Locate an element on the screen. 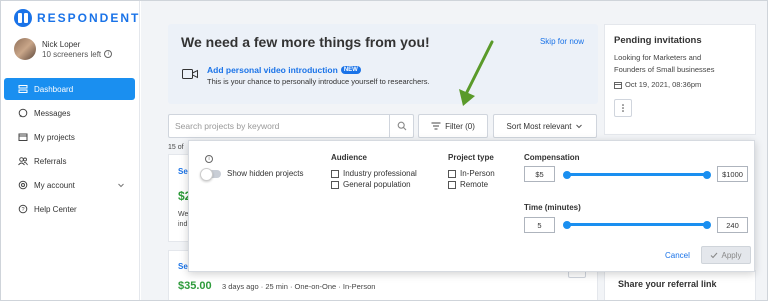  checkbox-label: In-Person is located at coordinates (477, 173).